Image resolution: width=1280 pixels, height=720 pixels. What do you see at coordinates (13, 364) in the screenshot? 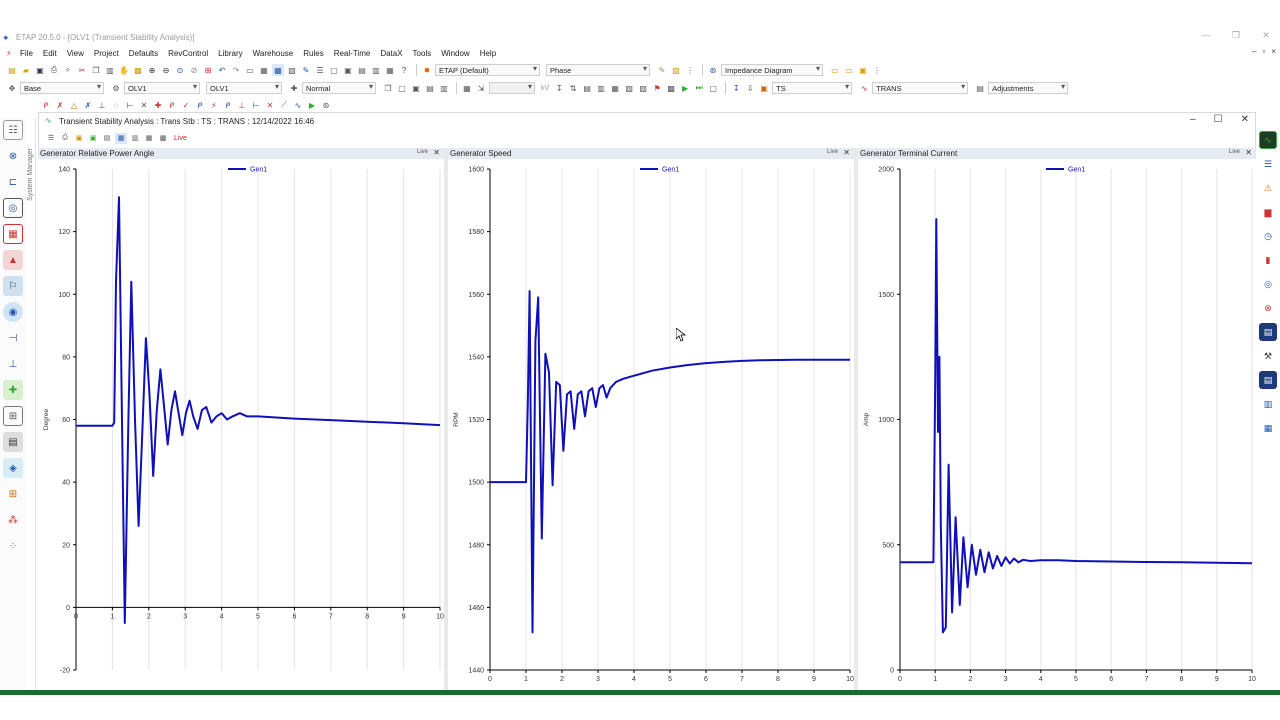
I see `unbalanced-load-icon: ⊥` at bounding box center [13, 364].